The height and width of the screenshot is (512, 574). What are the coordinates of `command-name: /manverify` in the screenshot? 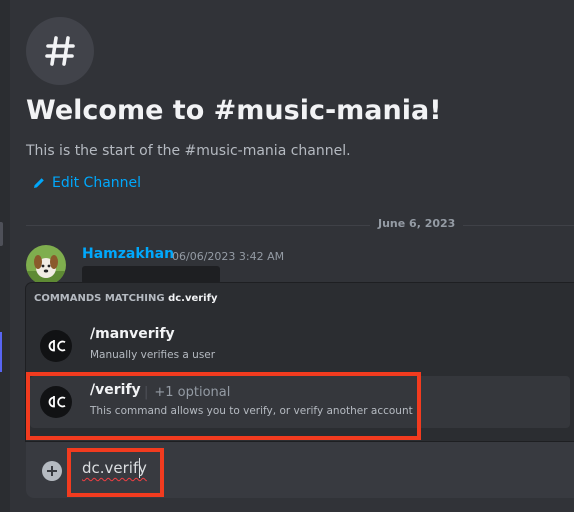 It's located at (132, 334).